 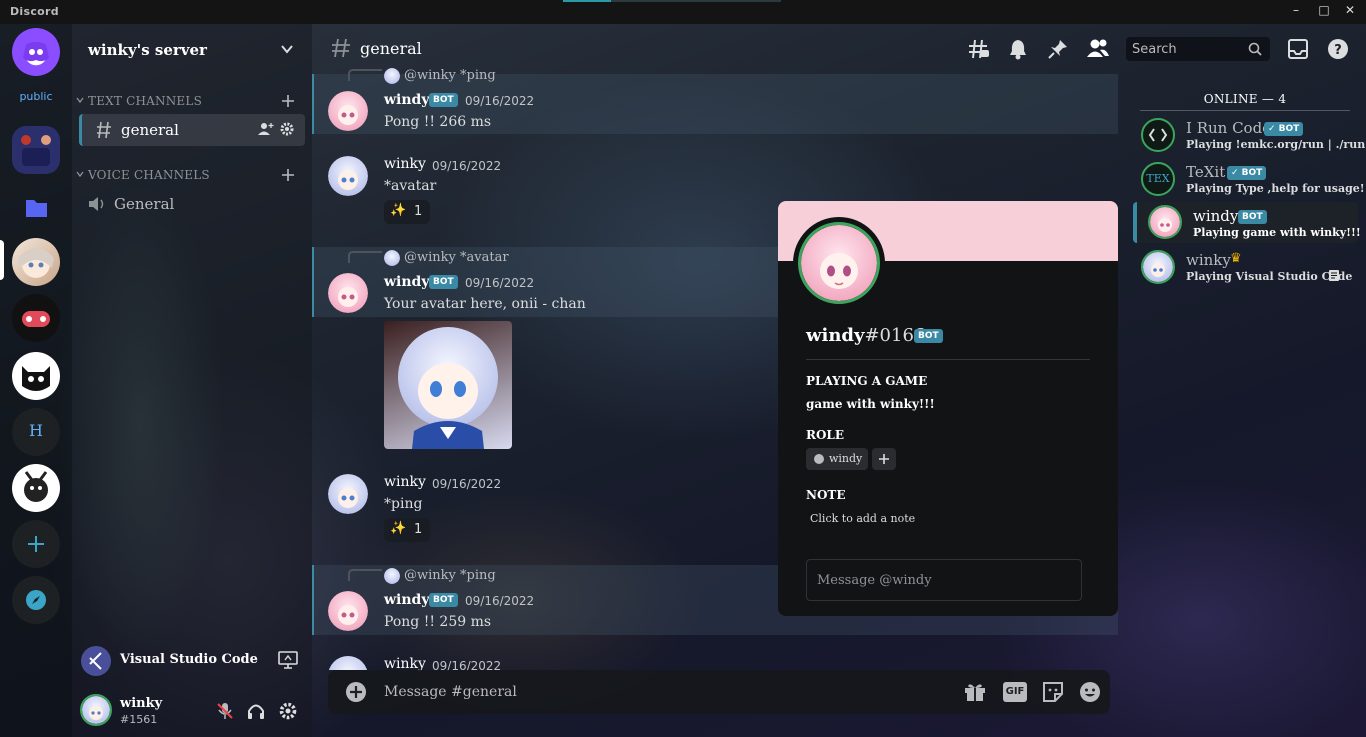 I want to click on voice-channels-category: VOICE CHANNELS, so click(x=149, y=175).